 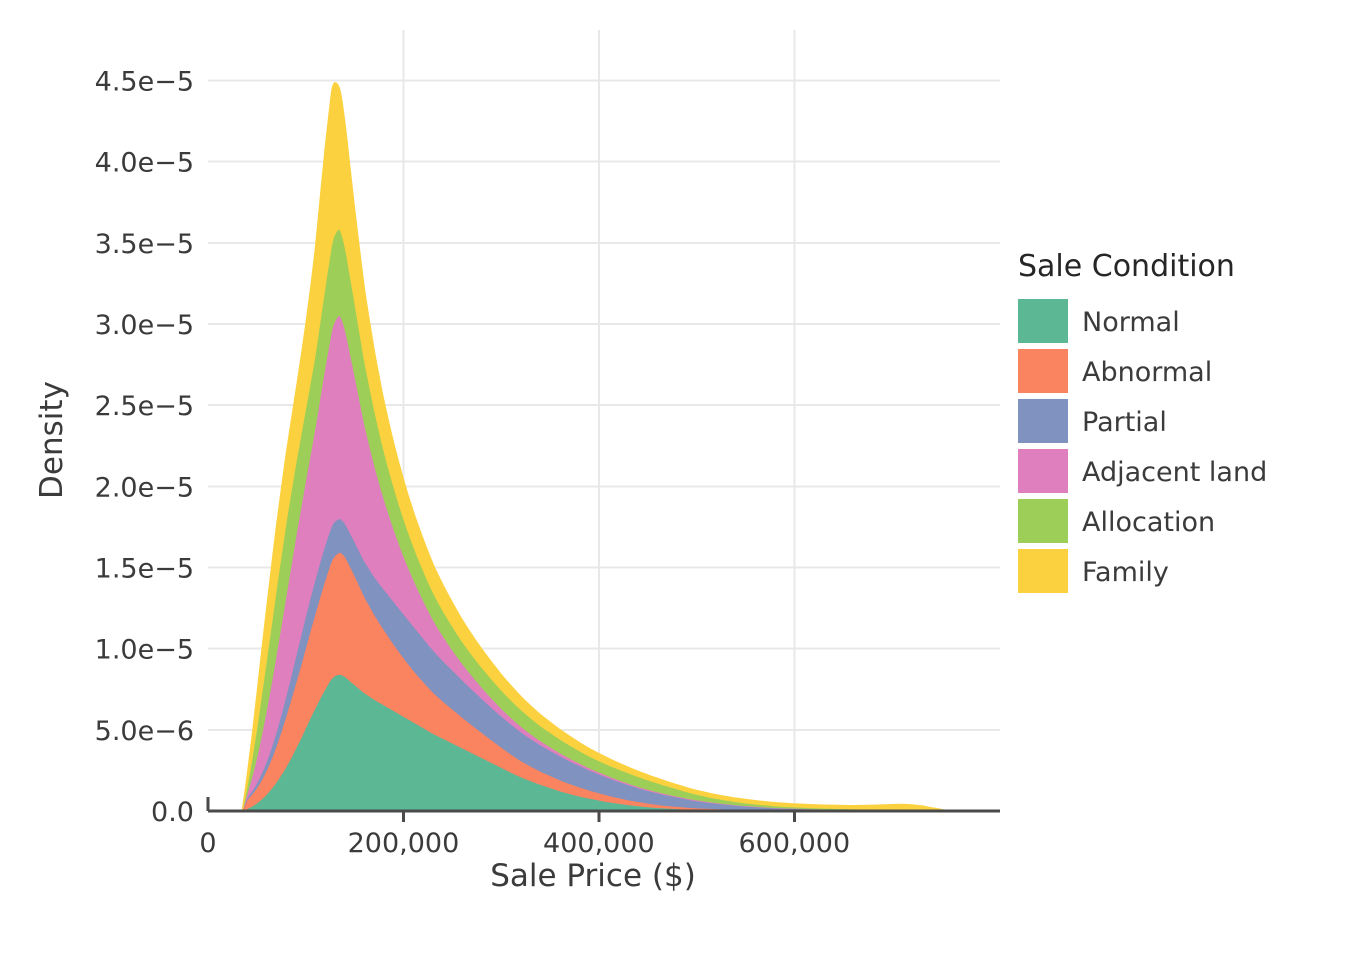 What do you see at coordinates (207, 843) in the screenshot?
I see `x-tick-label: 0` at bounding box center [207, 843].